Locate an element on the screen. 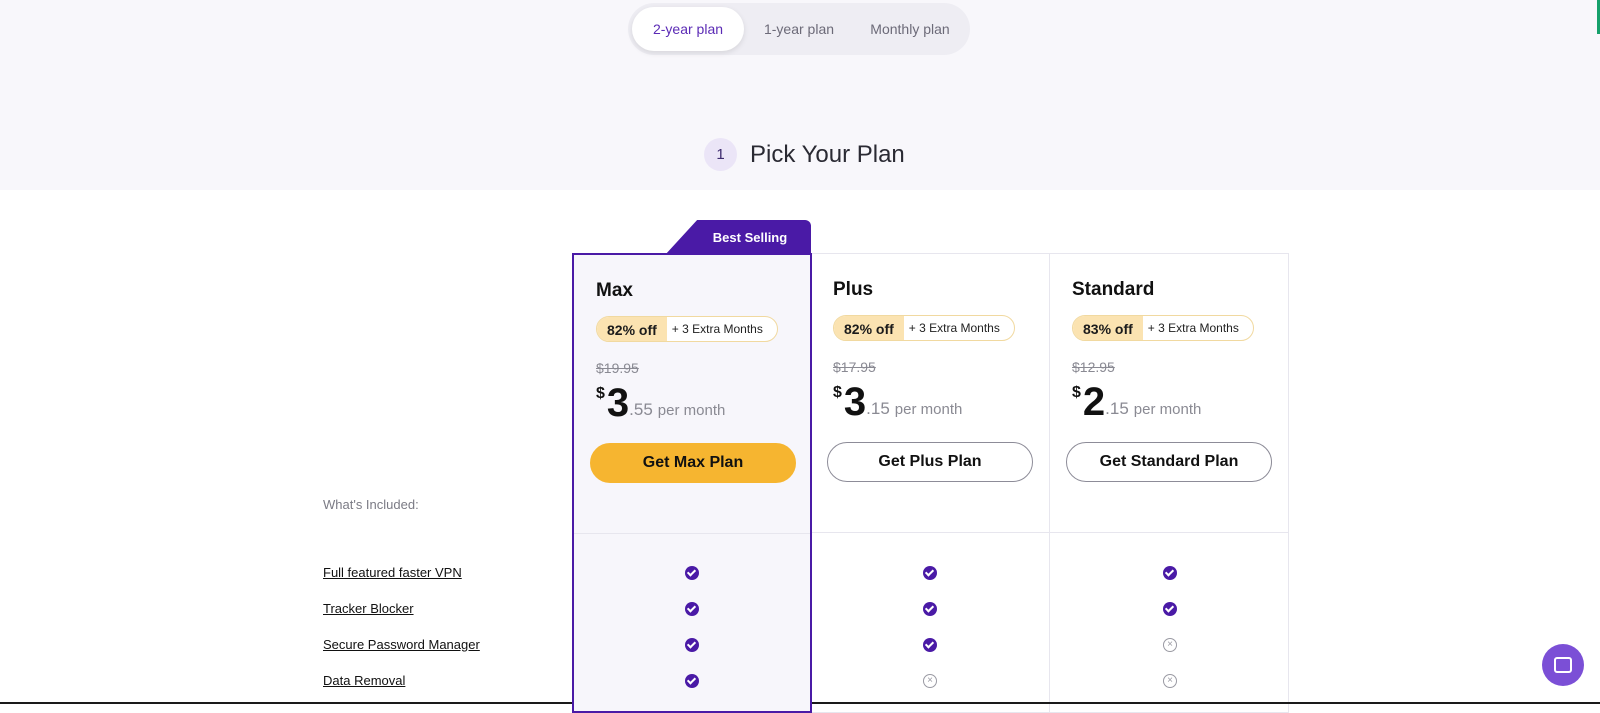 Image resolution: width=1600 pixels, height=713 pixels. original-price: $12.95 is located at coordinates (1093, 367).